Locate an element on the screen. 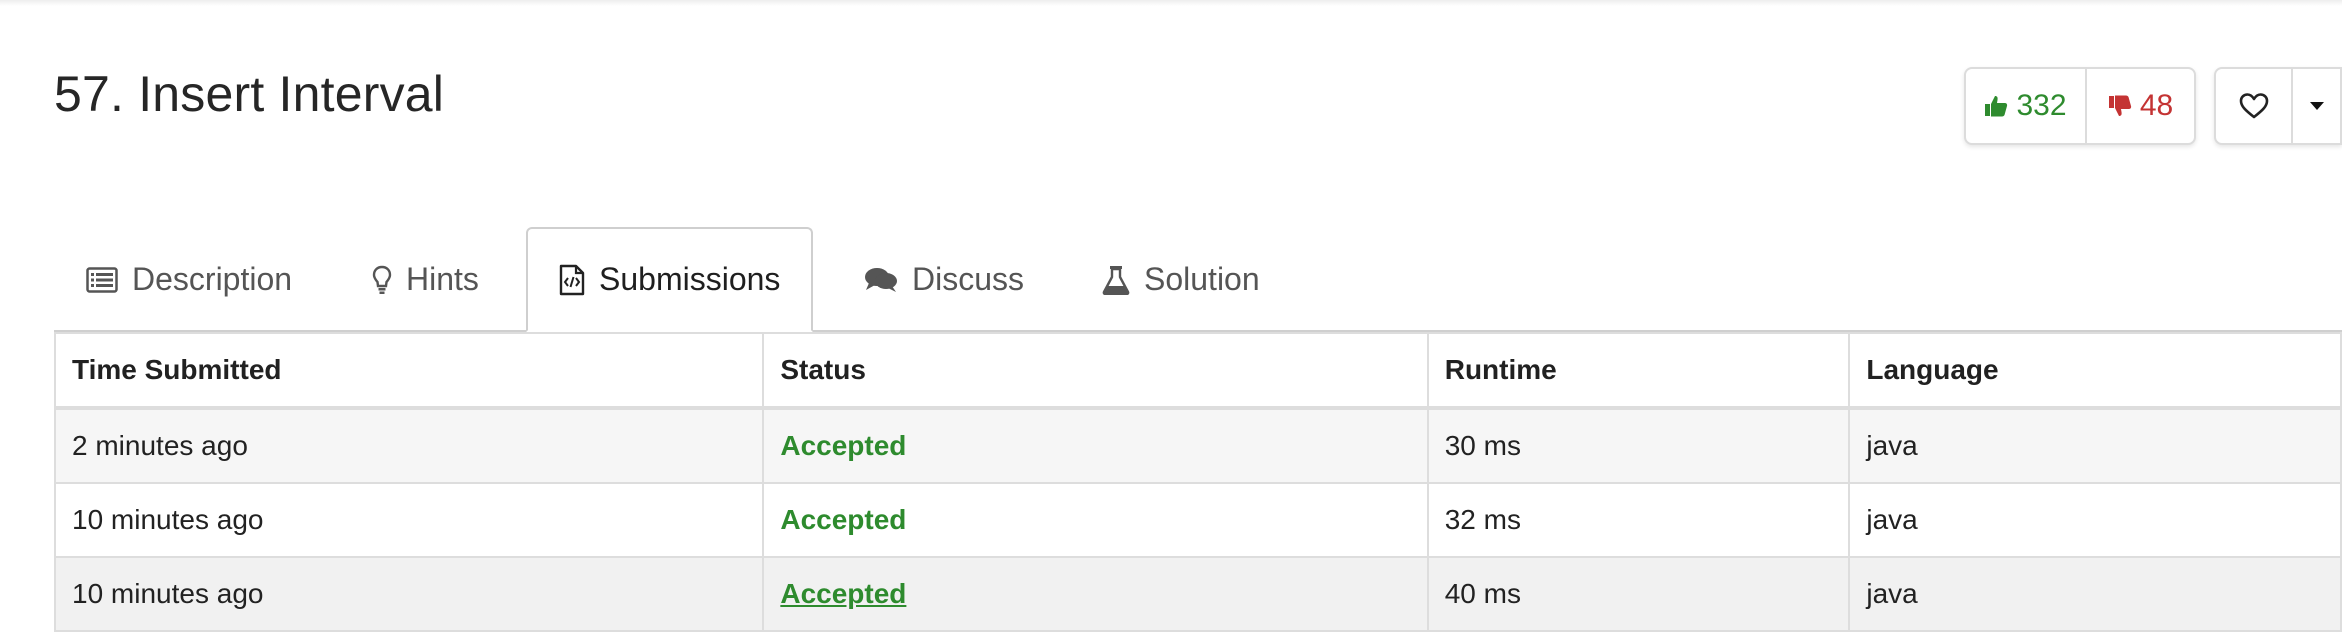  lightbulb-icon is located at coordinates (382, 279).